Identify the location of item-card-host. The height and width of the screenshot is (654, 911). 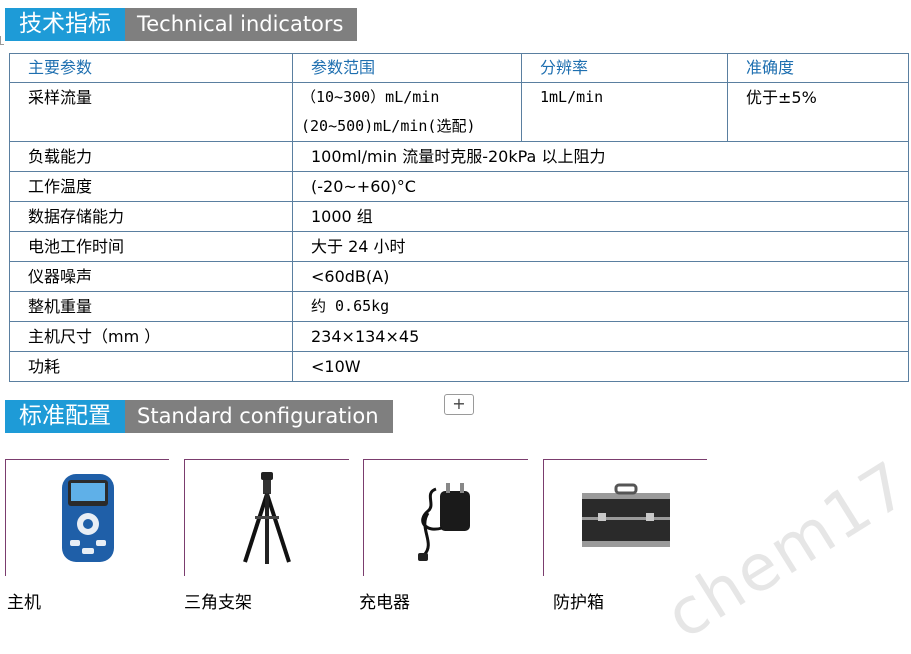
(87, 517).